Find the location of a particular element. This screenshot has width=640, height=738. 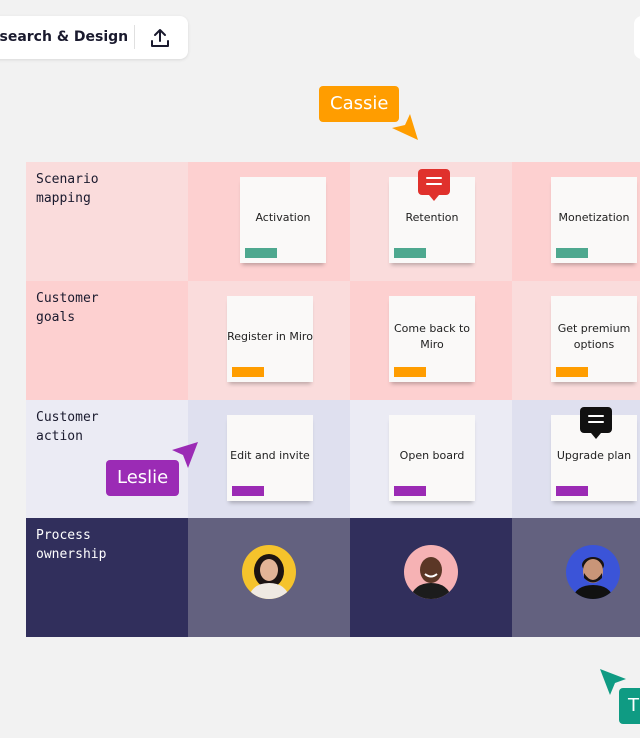

sticky-note-activation: Activation is located at coordinates (283, 220).